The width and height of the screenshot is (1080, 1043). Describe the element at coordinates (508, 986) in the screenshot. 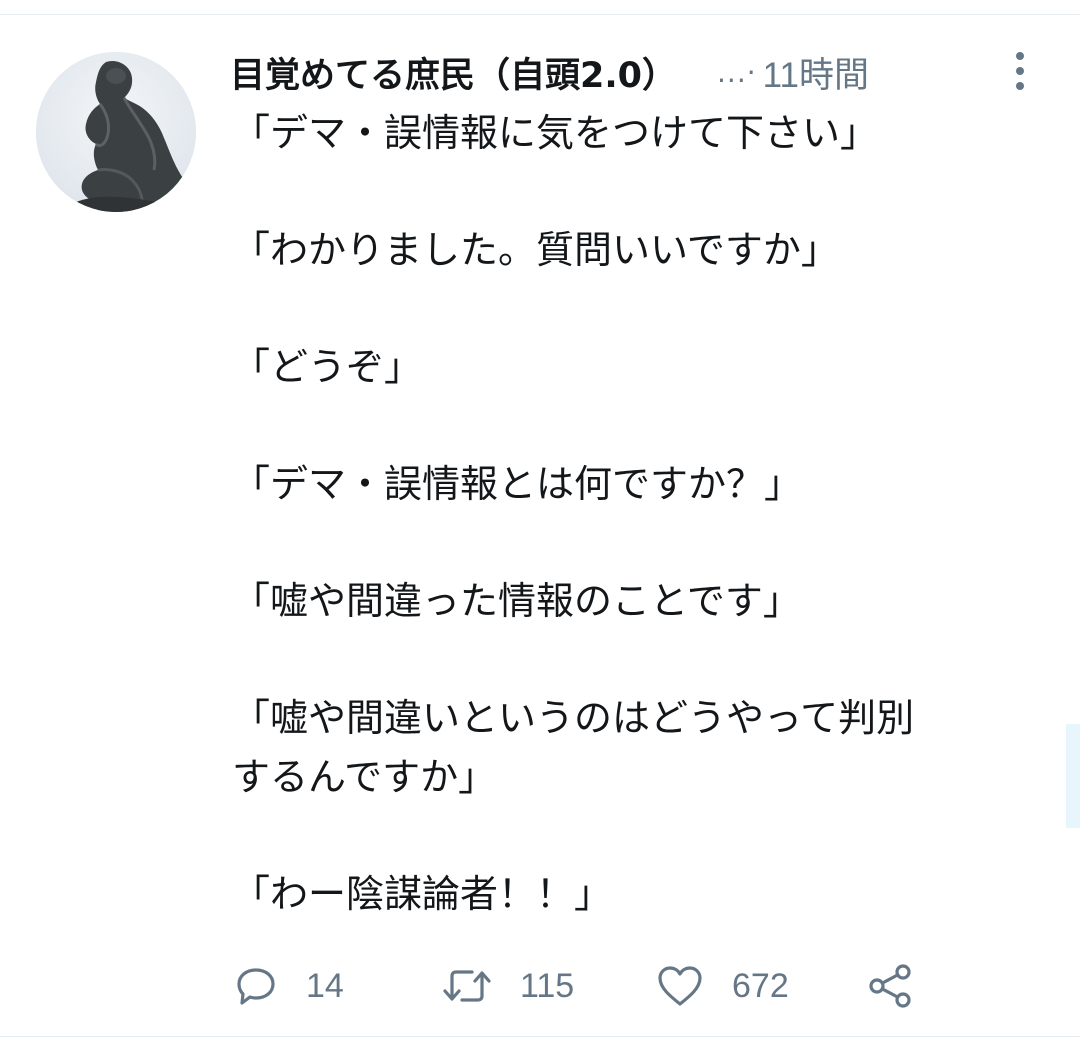

I see `retweet-button: 115` at that location.